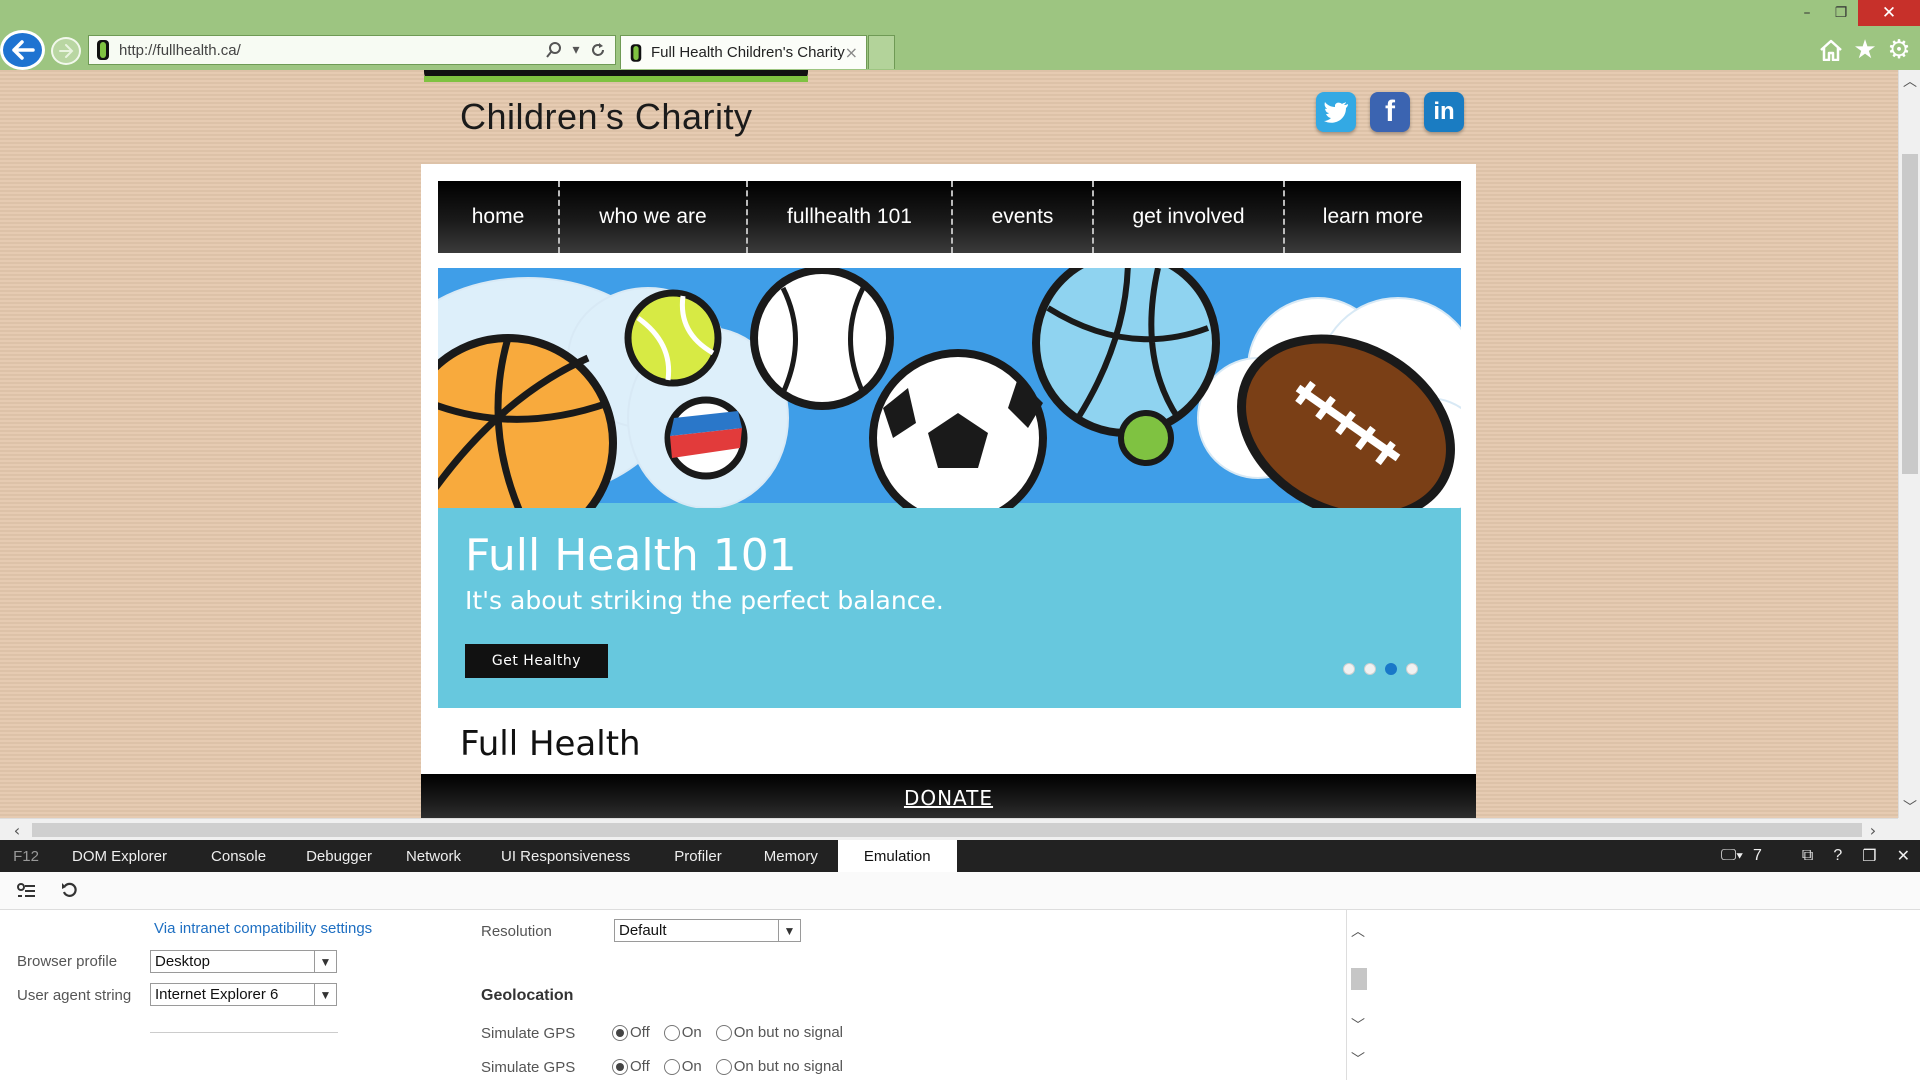  What do you see at coordinates (1873, 830) in the screenshot?
I see `scroll-right-icon: ›` at bounding box center [1873, 830].